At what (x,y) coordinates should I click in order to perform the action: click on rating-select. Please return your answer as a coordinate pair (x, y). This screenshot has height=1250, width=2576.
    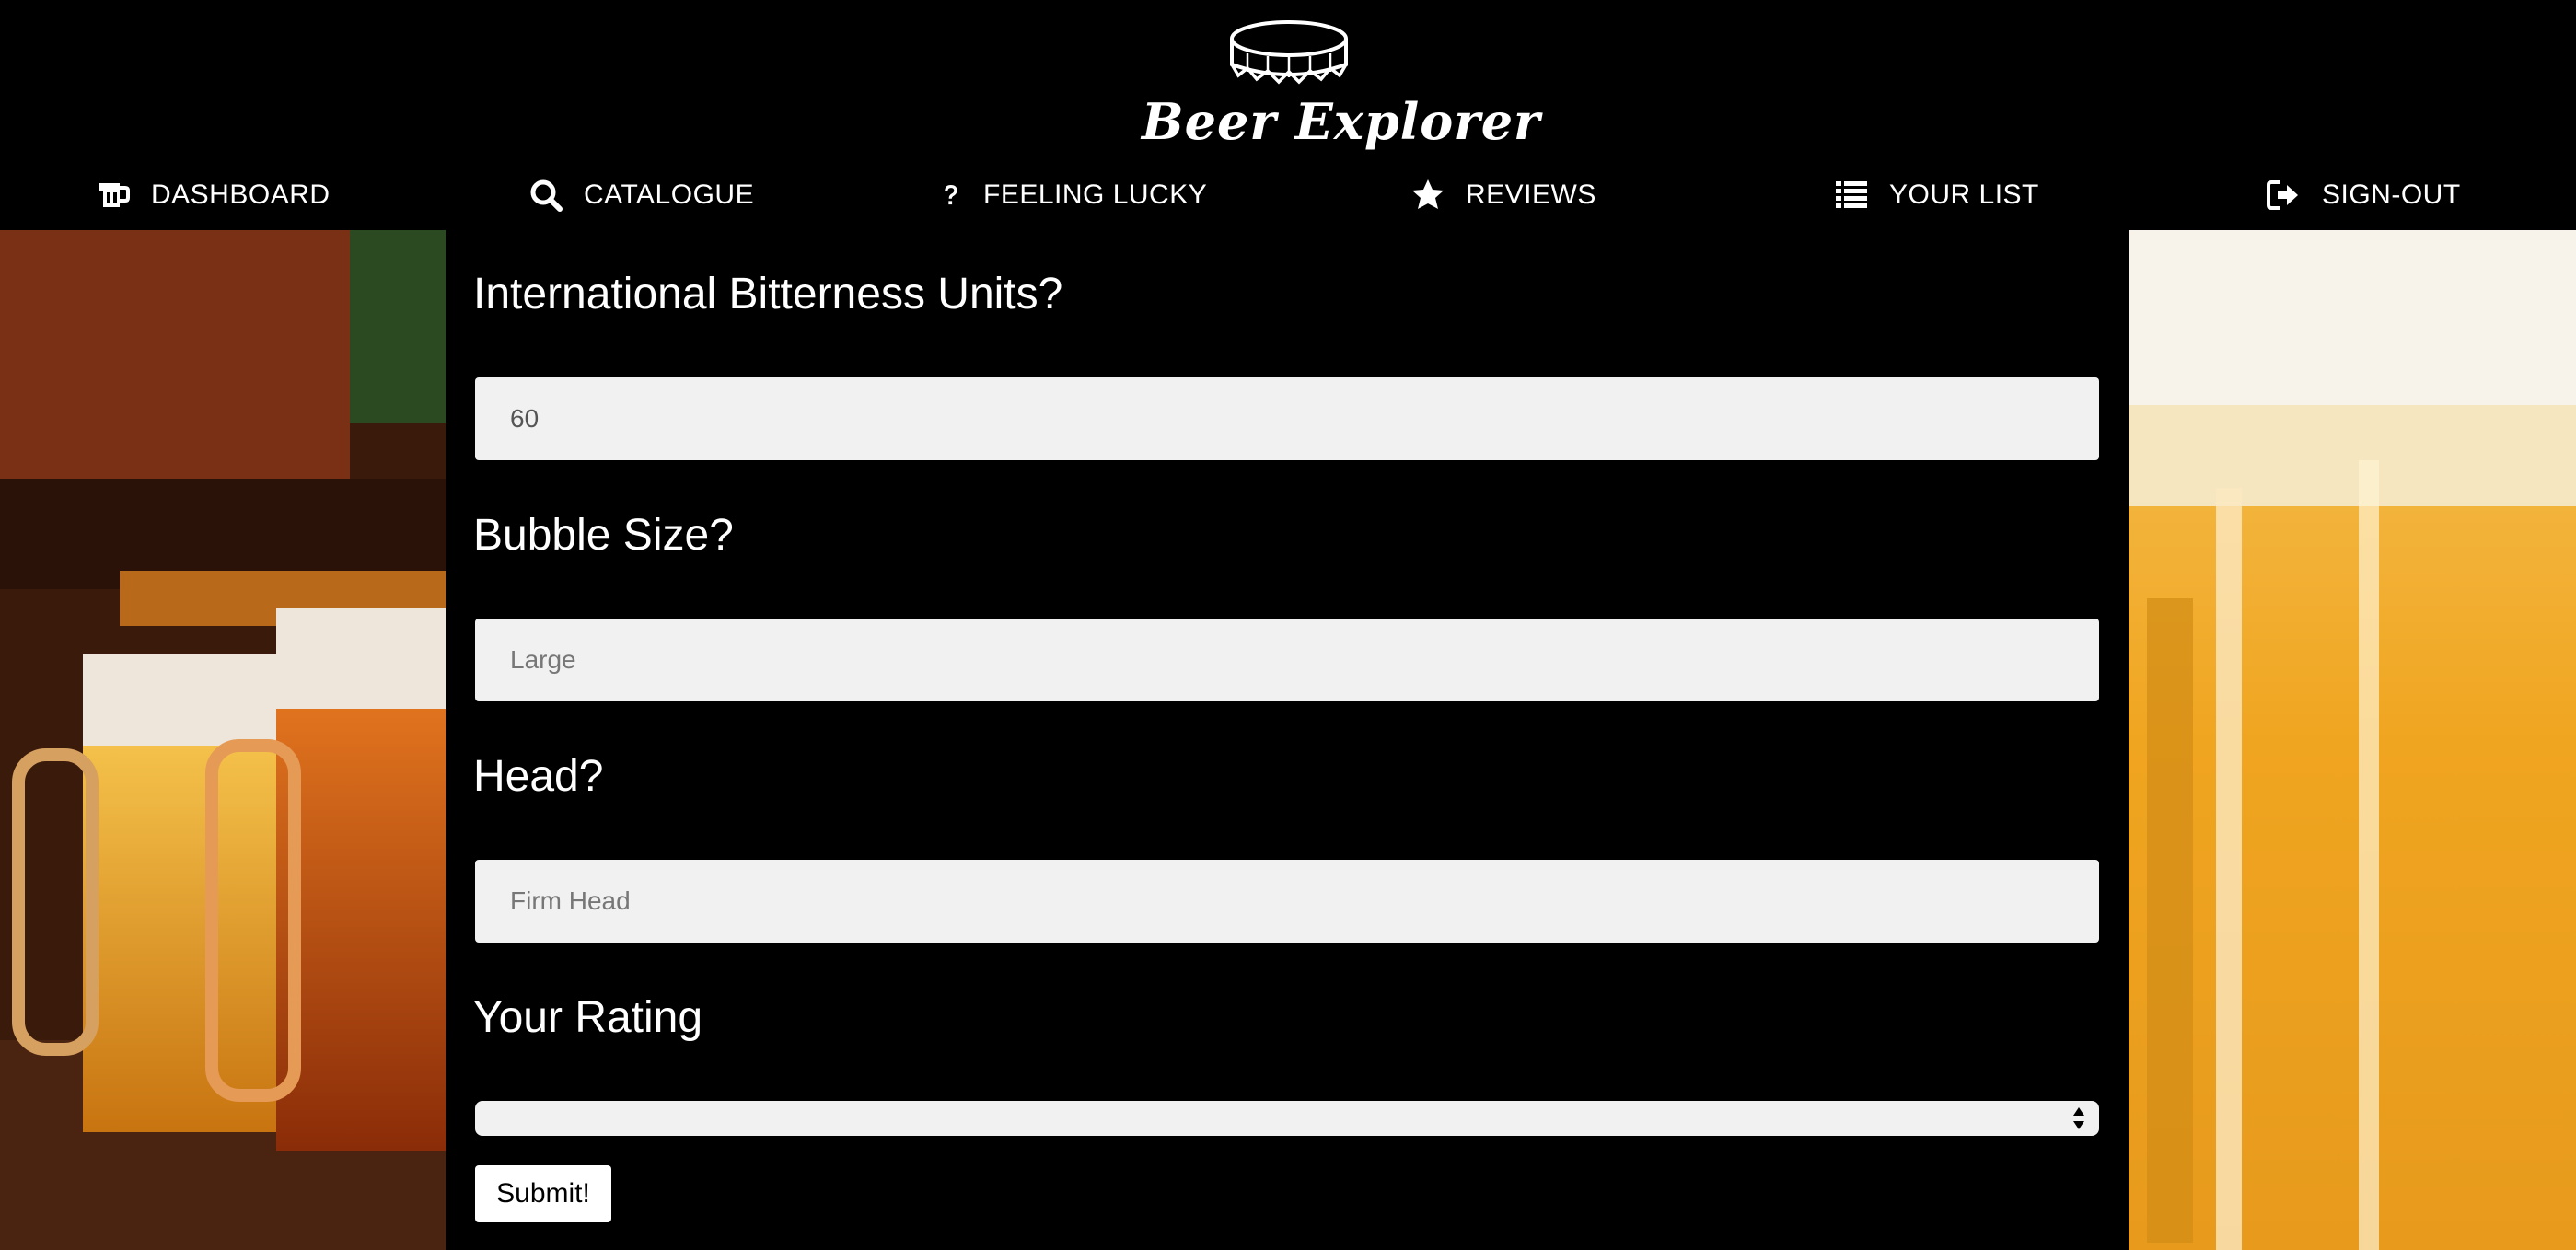
    Looking at the image, I should click on (1287, 1118).